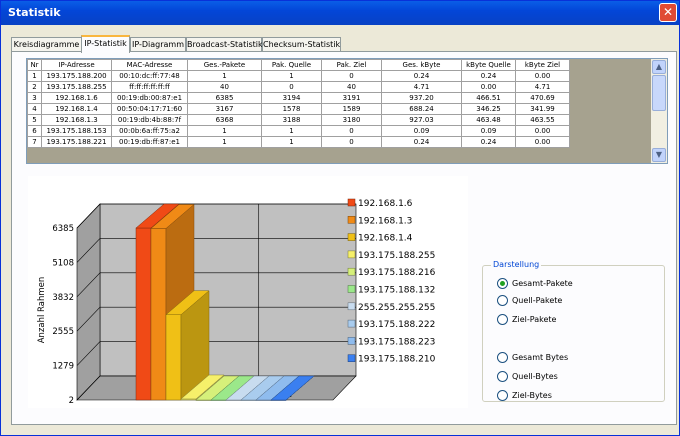 The image size is (680, 436). Describe the element at coordinates (301, 44) in the screenshot. I see `tab-checksum-statistik: Checksum-Statistik` at that location.